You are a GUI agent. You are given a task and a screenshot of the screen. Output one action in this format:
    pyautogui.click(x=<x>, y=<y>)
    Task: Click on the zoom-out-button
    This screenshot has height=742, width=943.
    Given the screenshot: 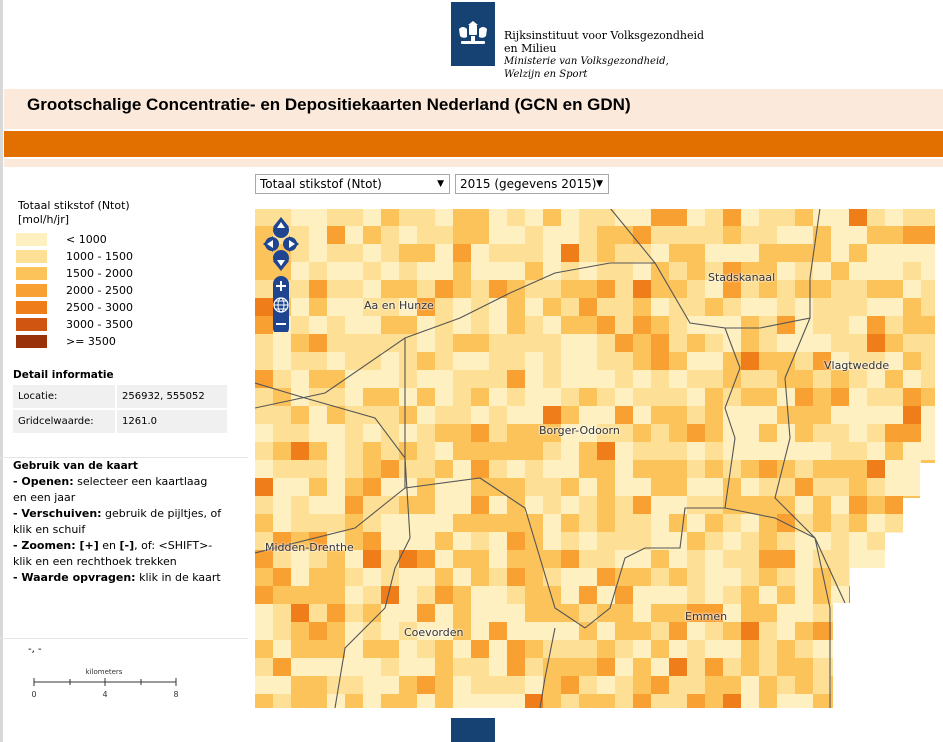 What is the action you would take?
    pyautogui.click(x=281, y=324)
    